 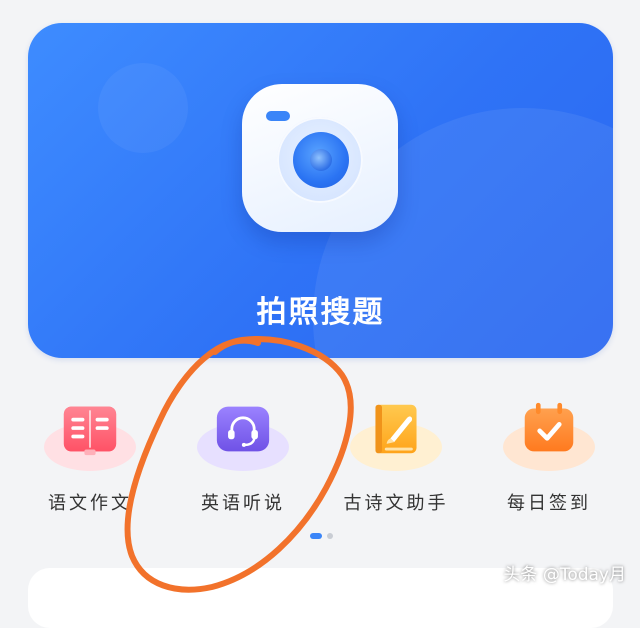 I want to click on watermark: 头条 @Today月, so click(x=564, y=575).